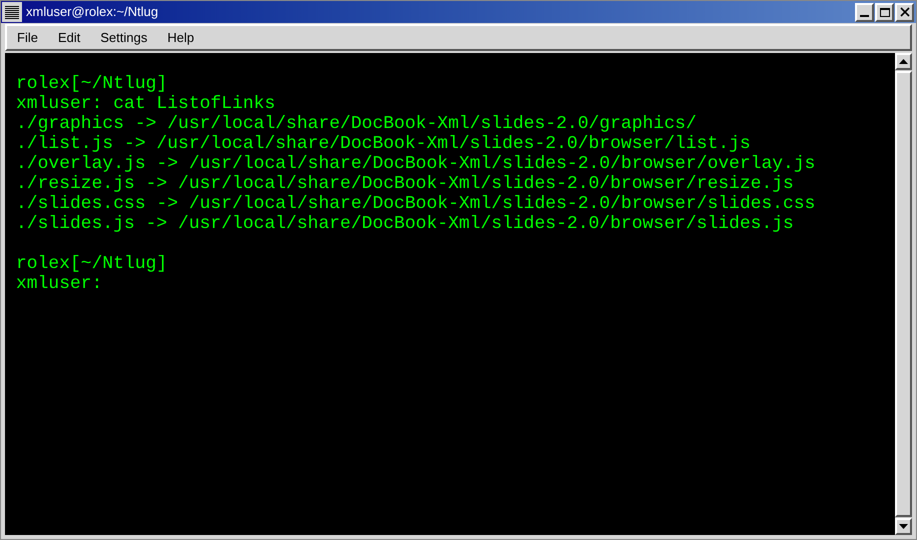 The height and width of the screenshot is (540, 917). Describe the element at coordinates (124, 38) in the screenshot. I see `menu-item: Settings` at that location.